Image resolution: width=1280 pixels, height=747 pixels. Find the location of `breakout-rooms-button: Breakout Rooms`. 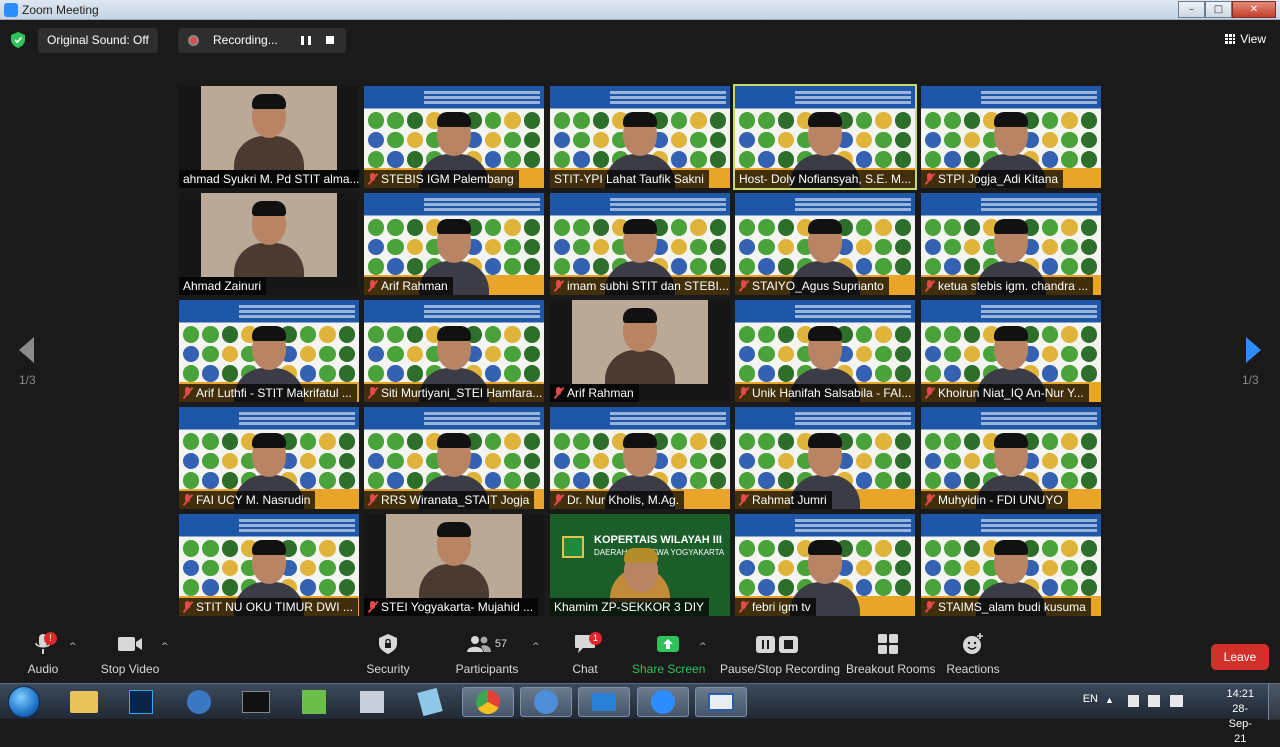

breakout-rooms-button: Breakout Rooms is located at coordinates (890, 656).